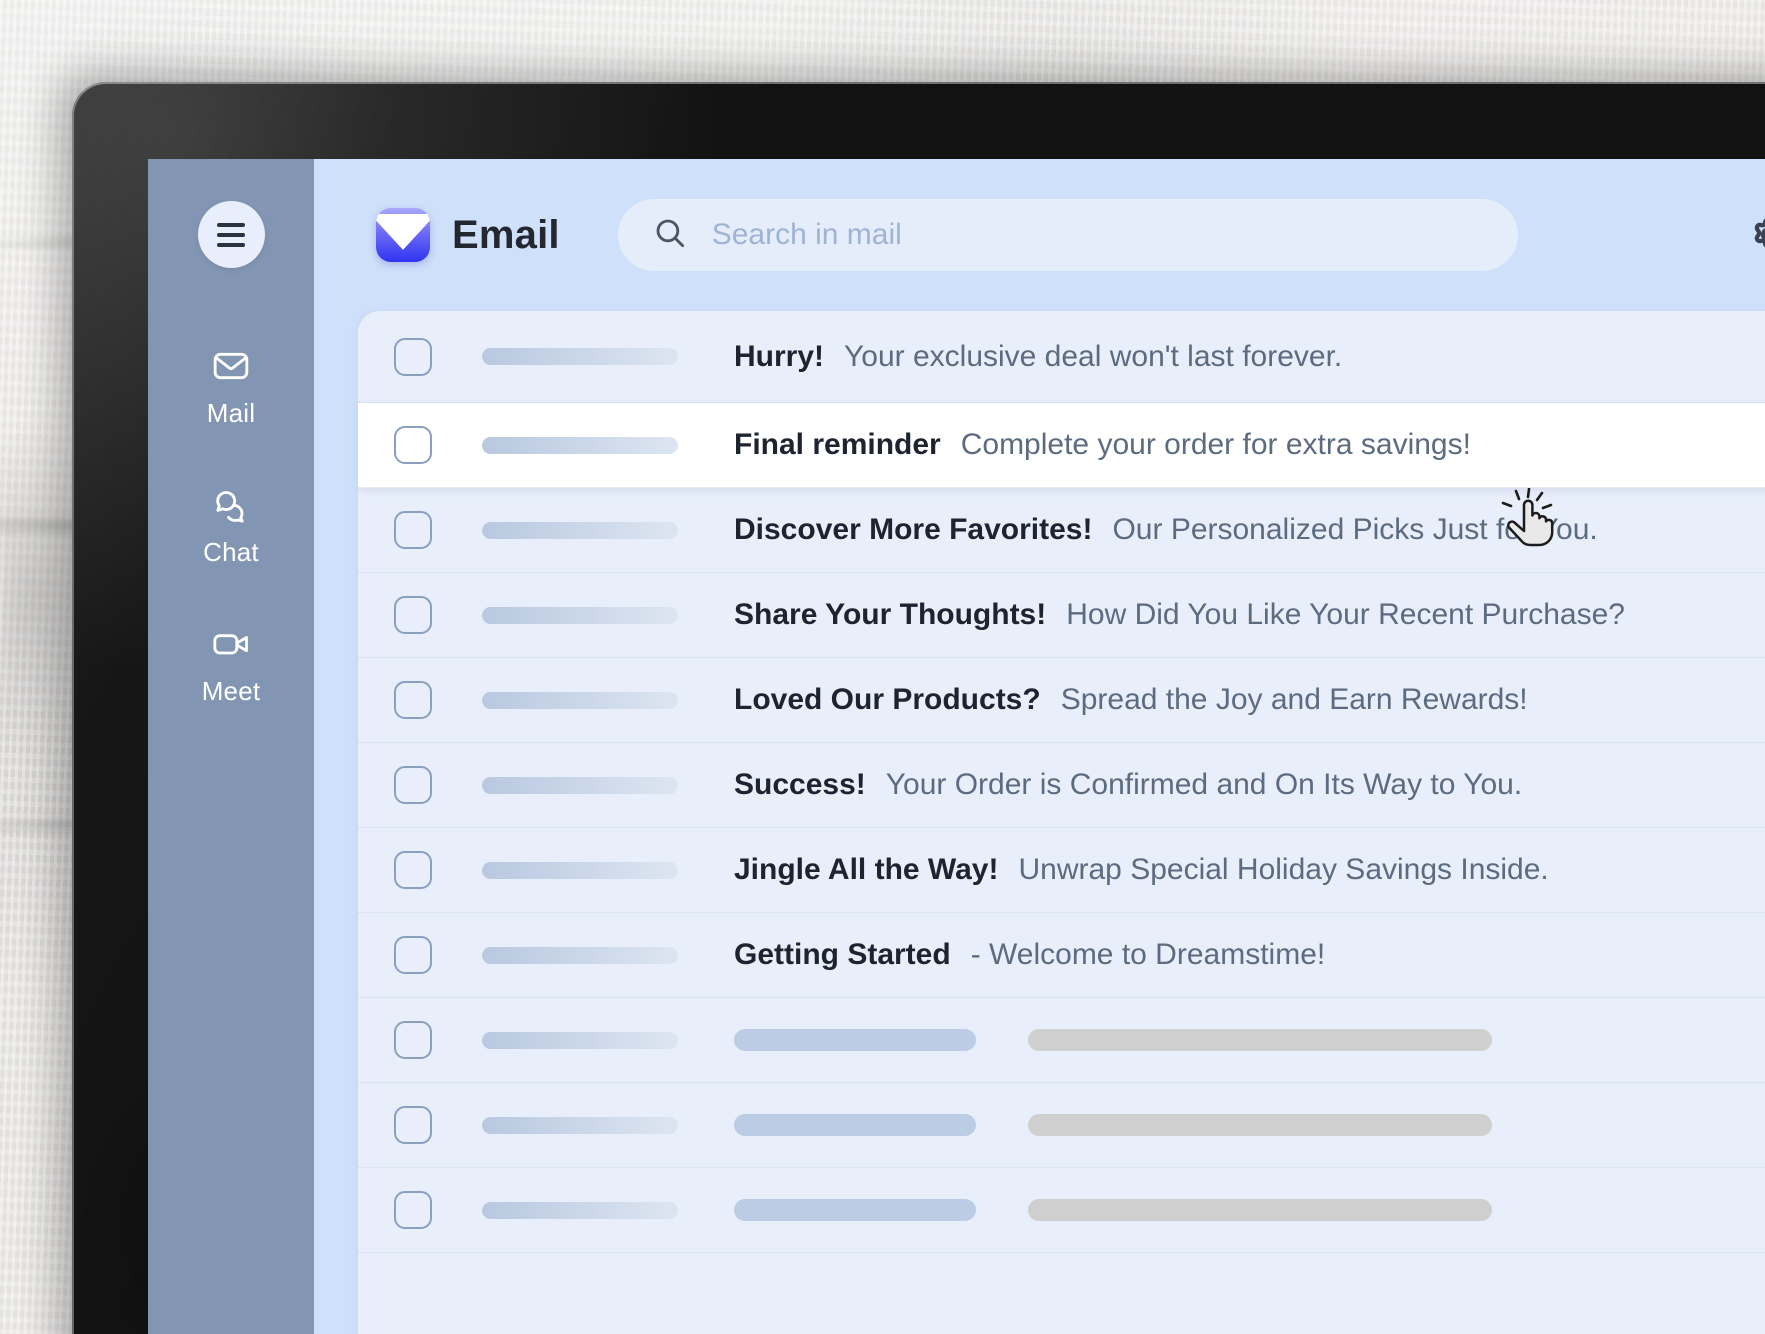  Describe the element at coordinates (837, 444) in the screenshot. I see `row-sender: Final reminder` at that location.